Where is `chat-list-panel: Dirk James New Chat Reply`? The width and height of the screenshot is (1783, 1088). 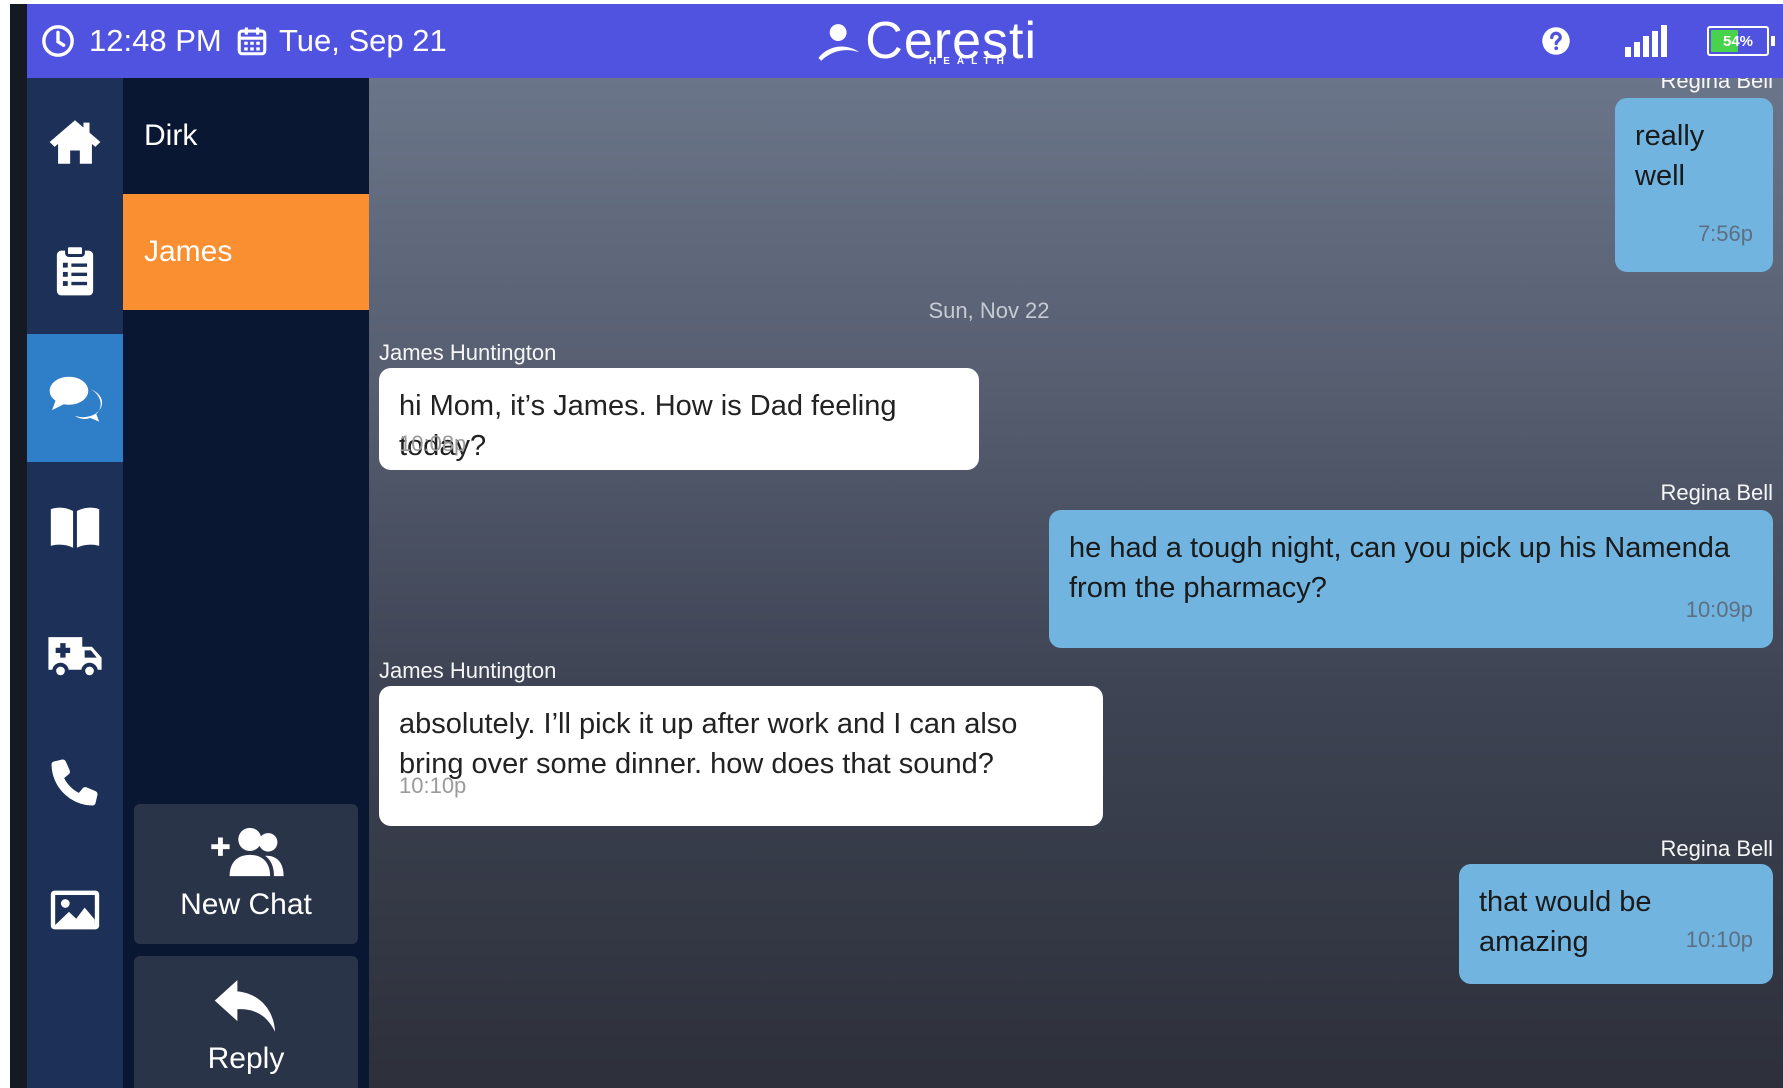 chat-list-panel: Dirk James New Chat Reply is located at coordinates (246, 583).